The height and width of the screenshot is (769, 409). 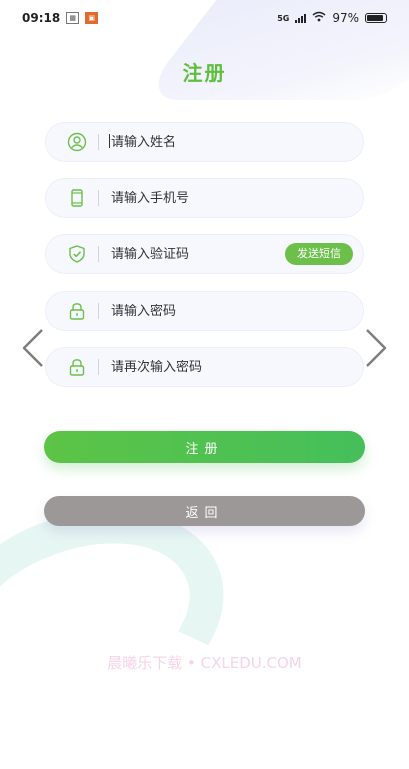 I want to click on chevron-right-icon, so click(x=376, y=348).